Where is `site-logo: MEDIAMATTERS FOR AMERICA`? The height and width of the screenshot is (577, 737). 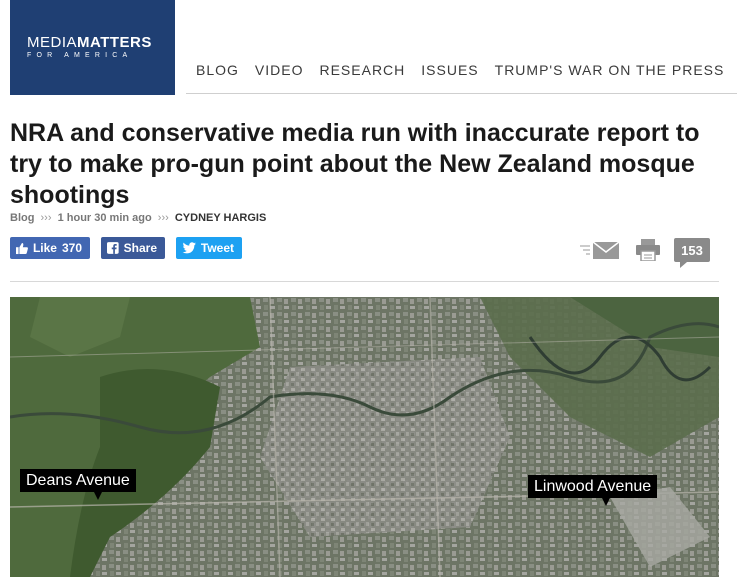
site-logo: MEDIAMATTERS FOR AMERICA is located at coordinates (92, 47).